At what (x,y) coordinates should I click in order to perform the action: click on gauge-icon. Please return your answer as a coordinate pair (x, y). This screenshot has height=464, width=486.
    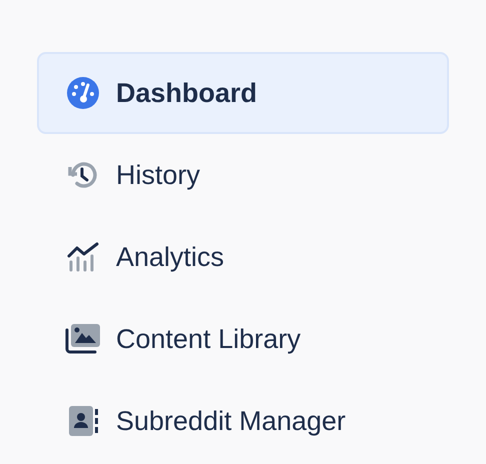
    Looking at the image, I should click on (83, 93).